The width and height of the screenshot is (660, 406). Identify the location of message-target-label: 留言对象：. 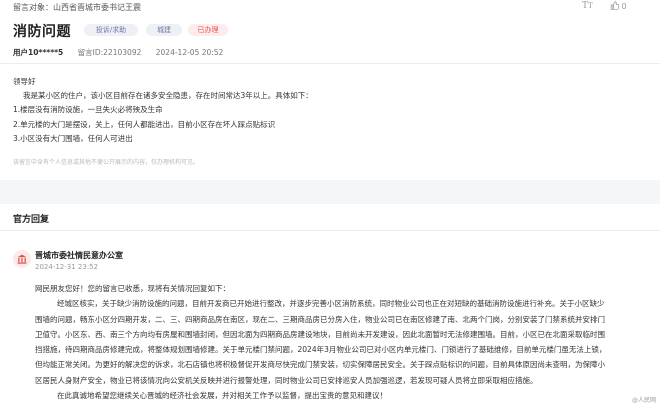
(33, 7).